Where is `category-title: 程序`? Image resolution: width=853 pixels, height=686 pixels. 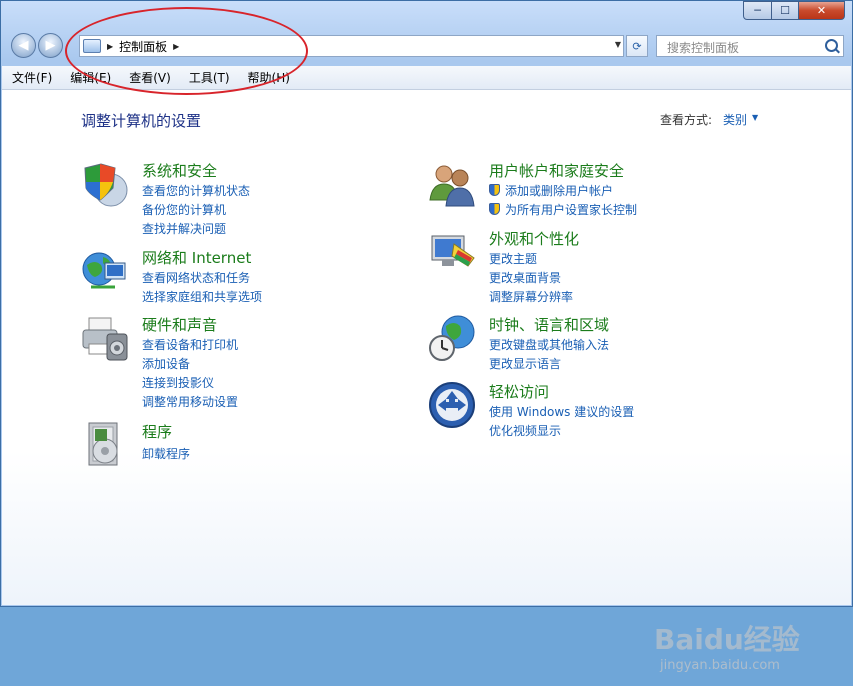
category-title: 程序 is located at coordinates (157, 431).